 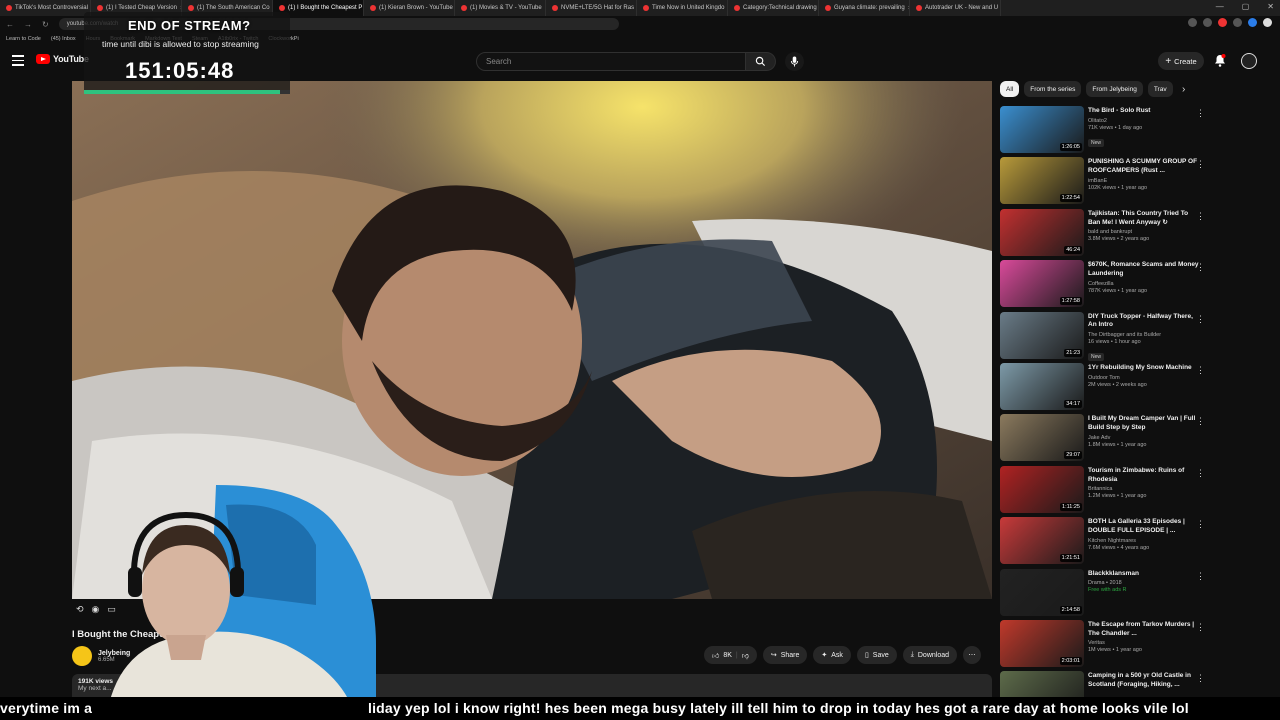 What do you see at coordinates (45, 24) in the screenshot?
I see `reload-icon: ↻` at bounding box center [45, 24].